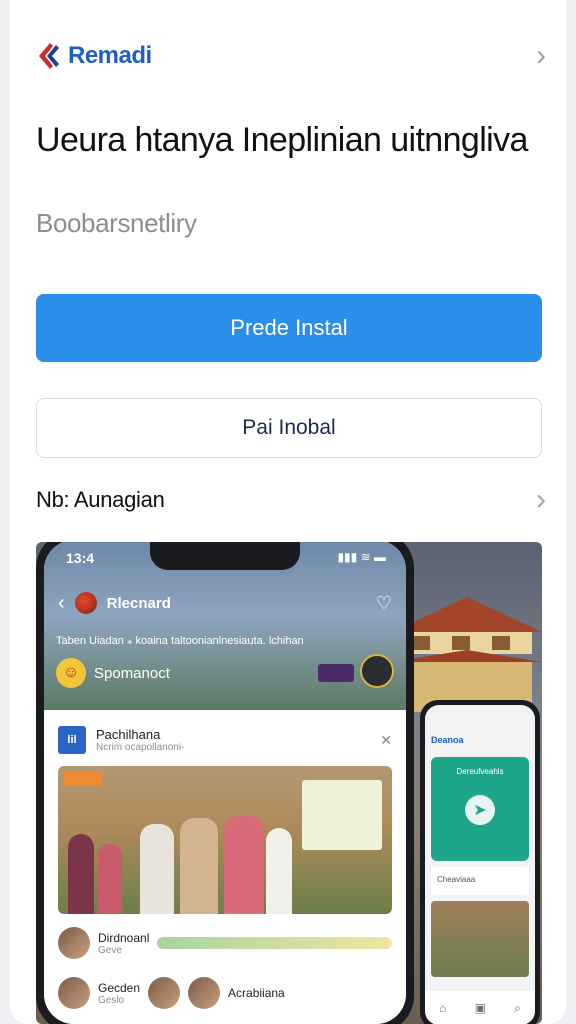 This screenshot has width=576, height=1024. I want to click on list-item-title: Gecden, so click(119, 987).